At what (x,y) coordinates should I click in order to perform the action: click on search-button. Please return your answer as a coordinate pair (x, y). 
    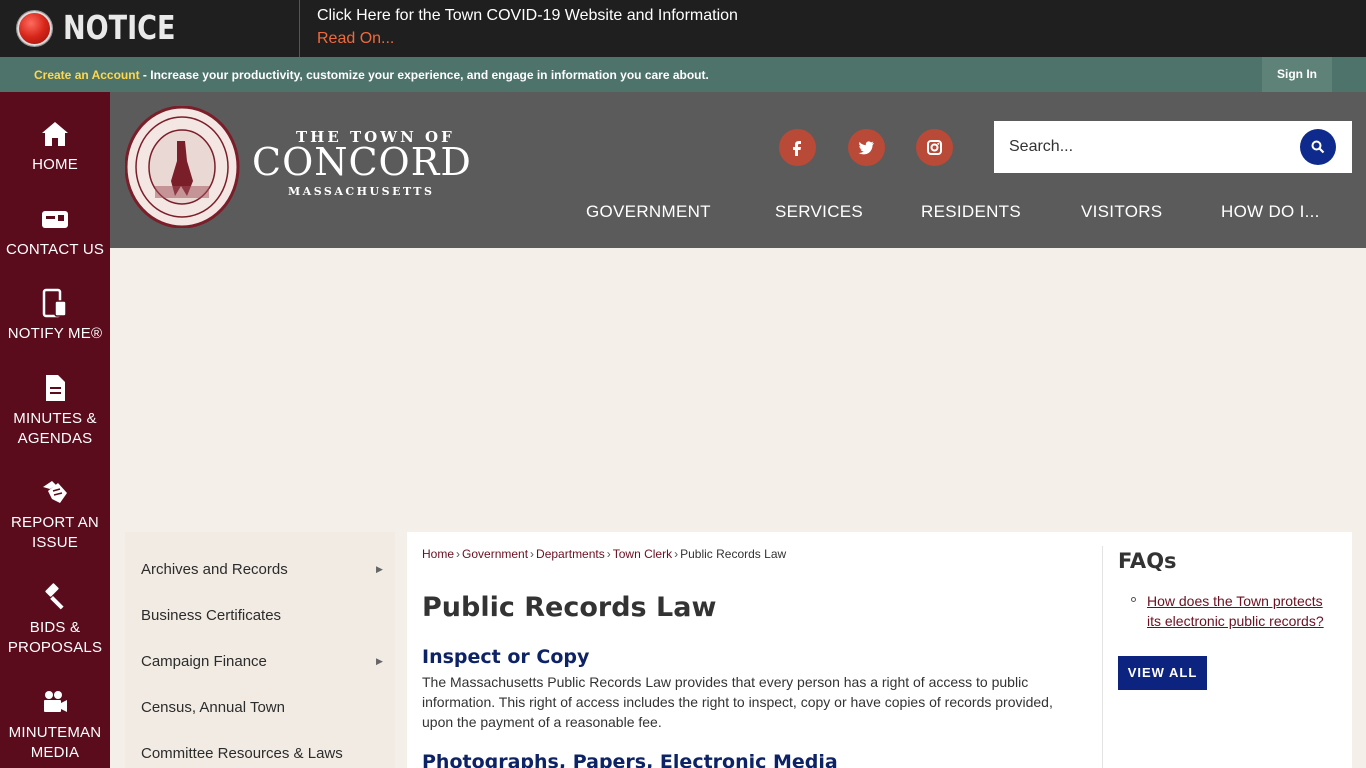
    Looking at the image, I should click on (1318, 147).